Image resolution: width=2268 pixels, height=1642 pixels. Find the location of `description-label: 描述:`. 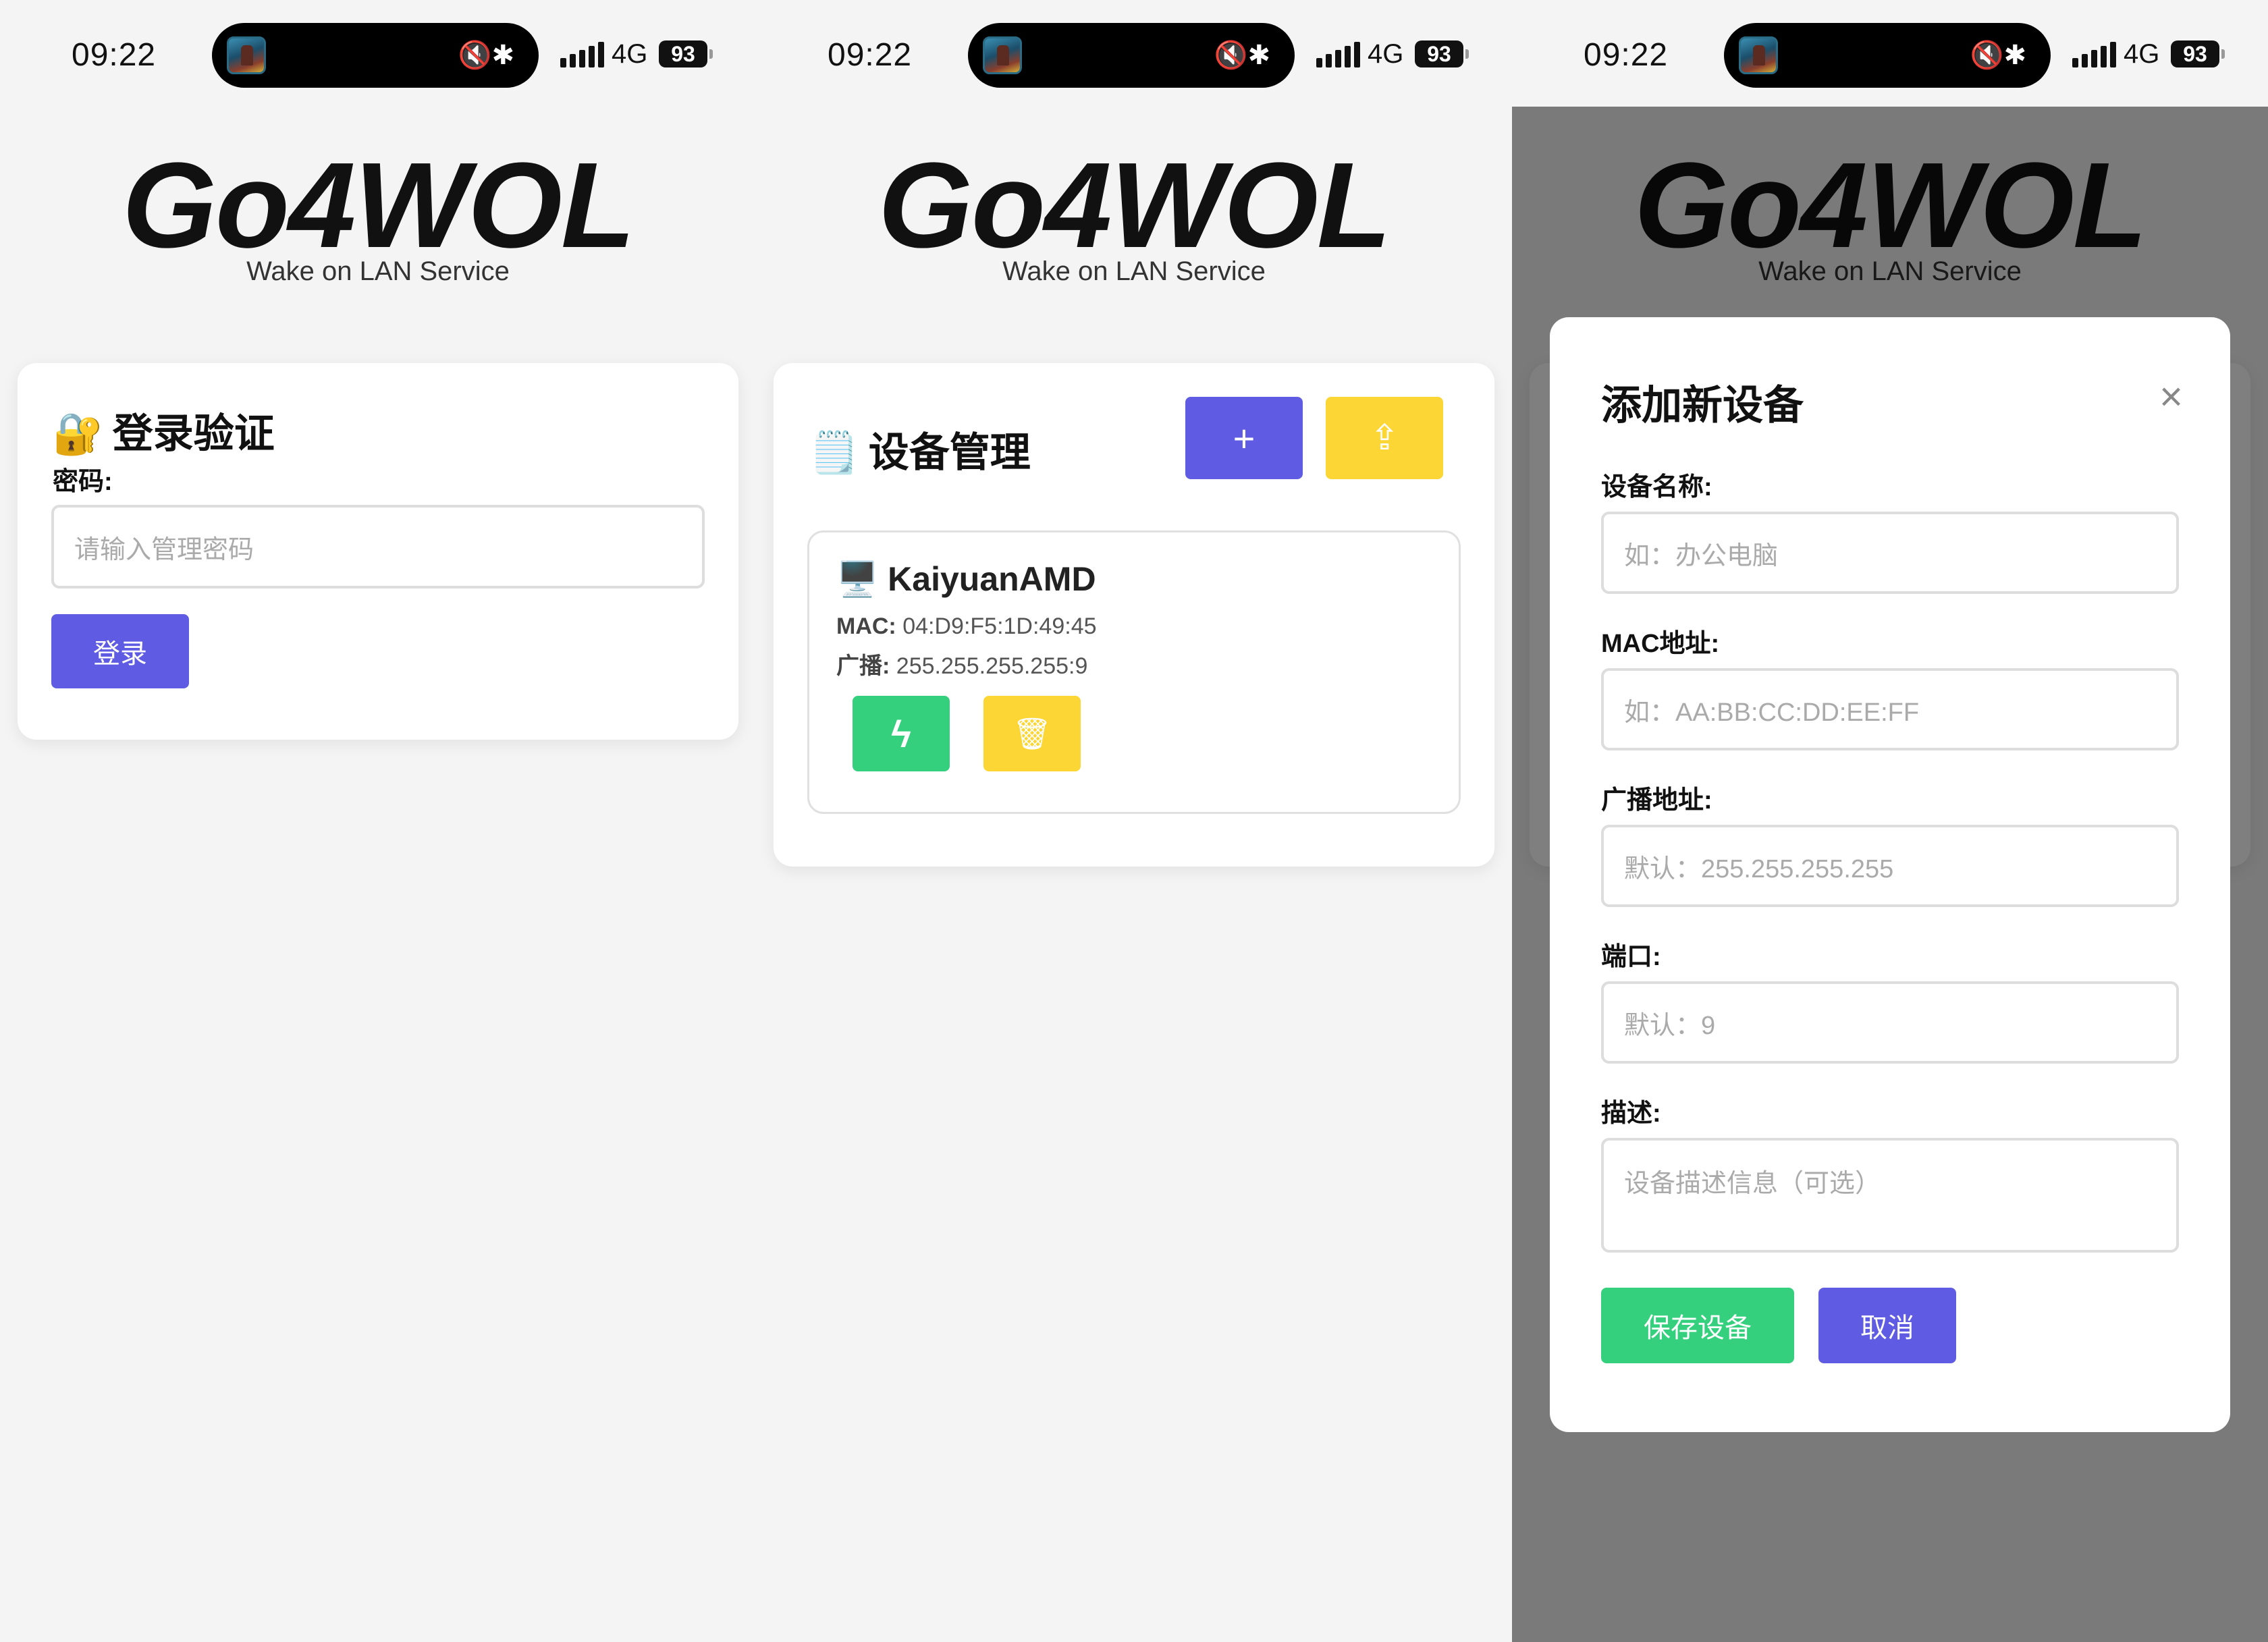

description-label: 描述: is located at coordinates (1631, 1113).